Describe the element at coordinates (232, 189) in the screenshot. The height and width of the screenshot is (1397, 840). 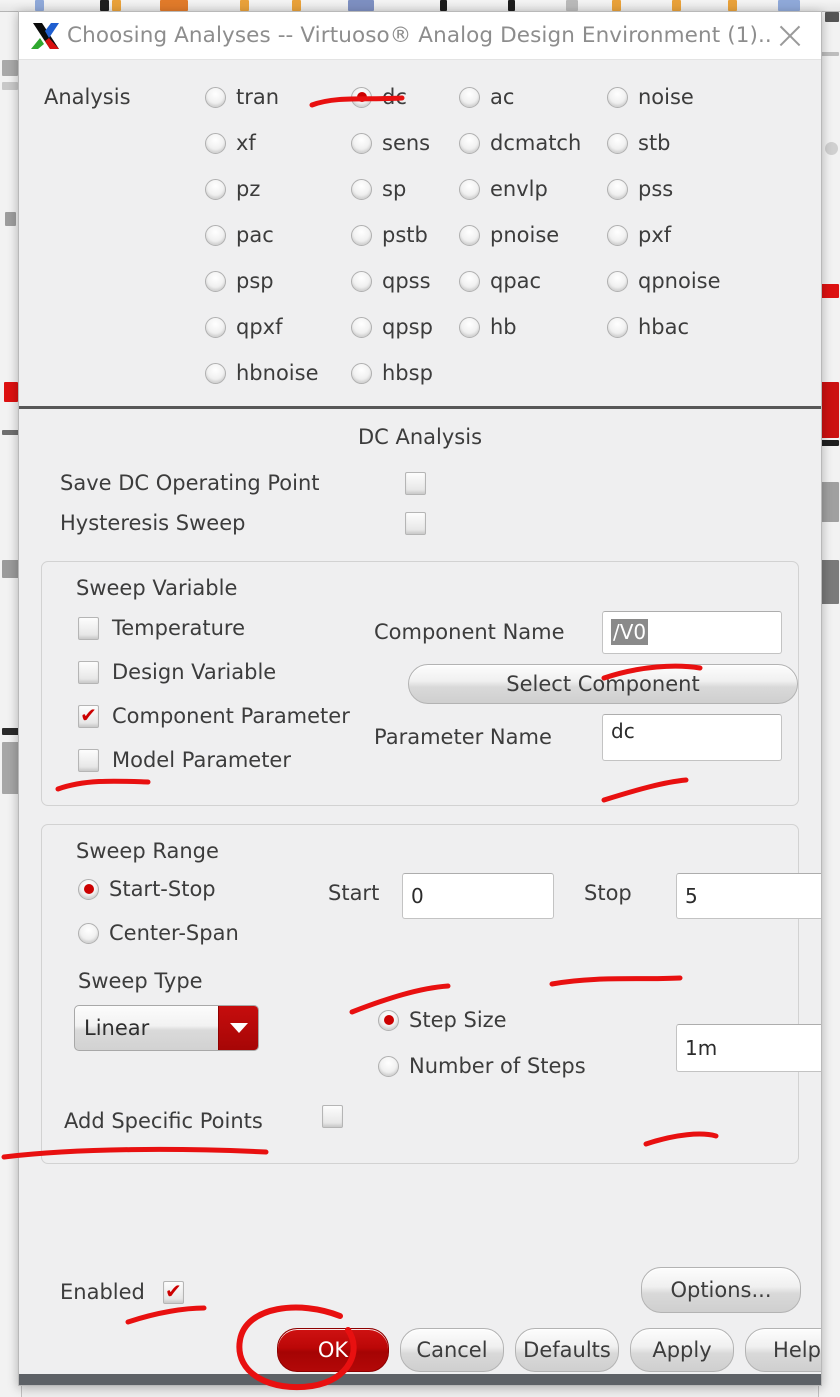
I see `analysis-option-pz: pz` at that location.